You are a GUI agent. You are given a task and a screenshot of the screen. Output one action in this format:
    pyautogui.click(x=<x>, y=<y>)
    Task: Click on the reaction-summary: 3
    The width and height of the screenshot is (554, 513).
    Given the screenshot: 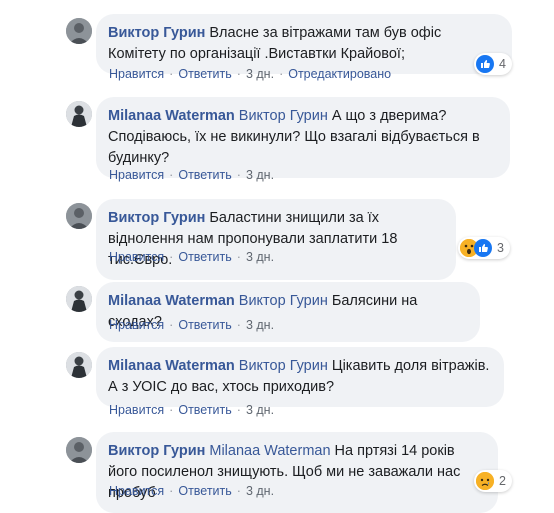 What is the action you would take?
    pyautogui.click(x=484, y=248)
    